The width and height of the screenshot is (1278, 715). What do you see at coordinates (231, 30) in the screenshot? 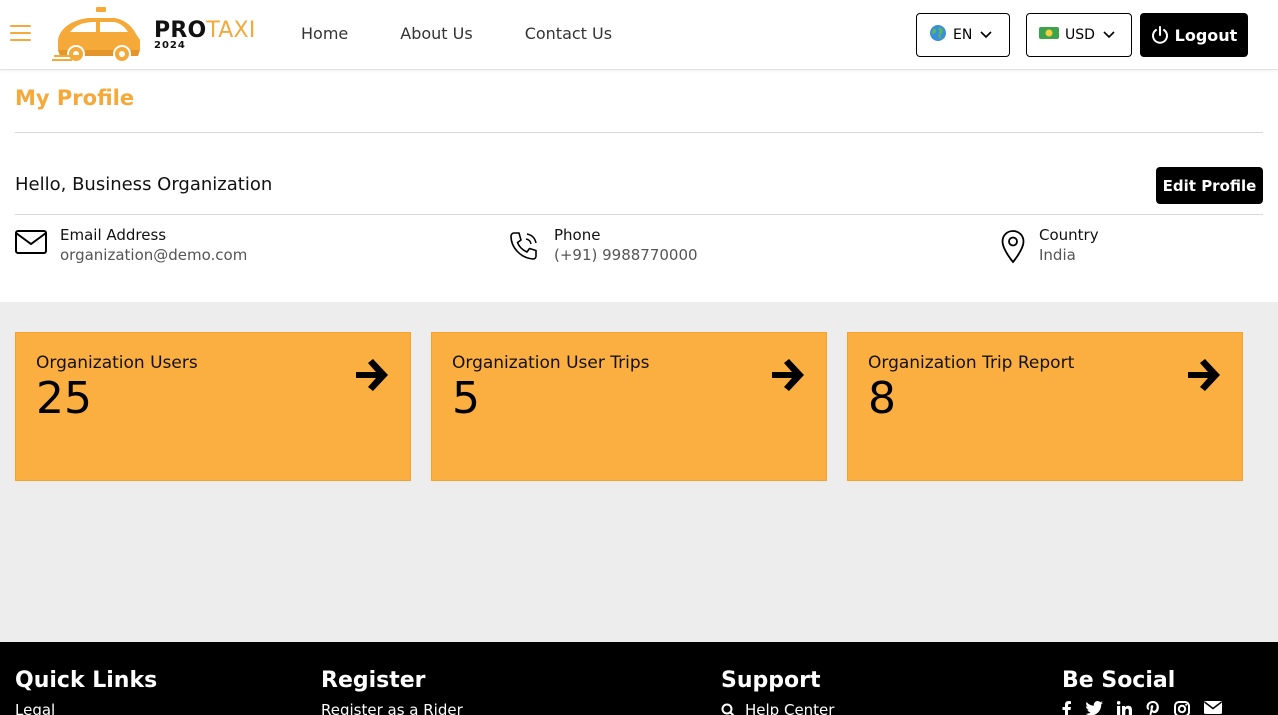
I see `brand-taxi: TAXI` at bounding box center [231, 30].